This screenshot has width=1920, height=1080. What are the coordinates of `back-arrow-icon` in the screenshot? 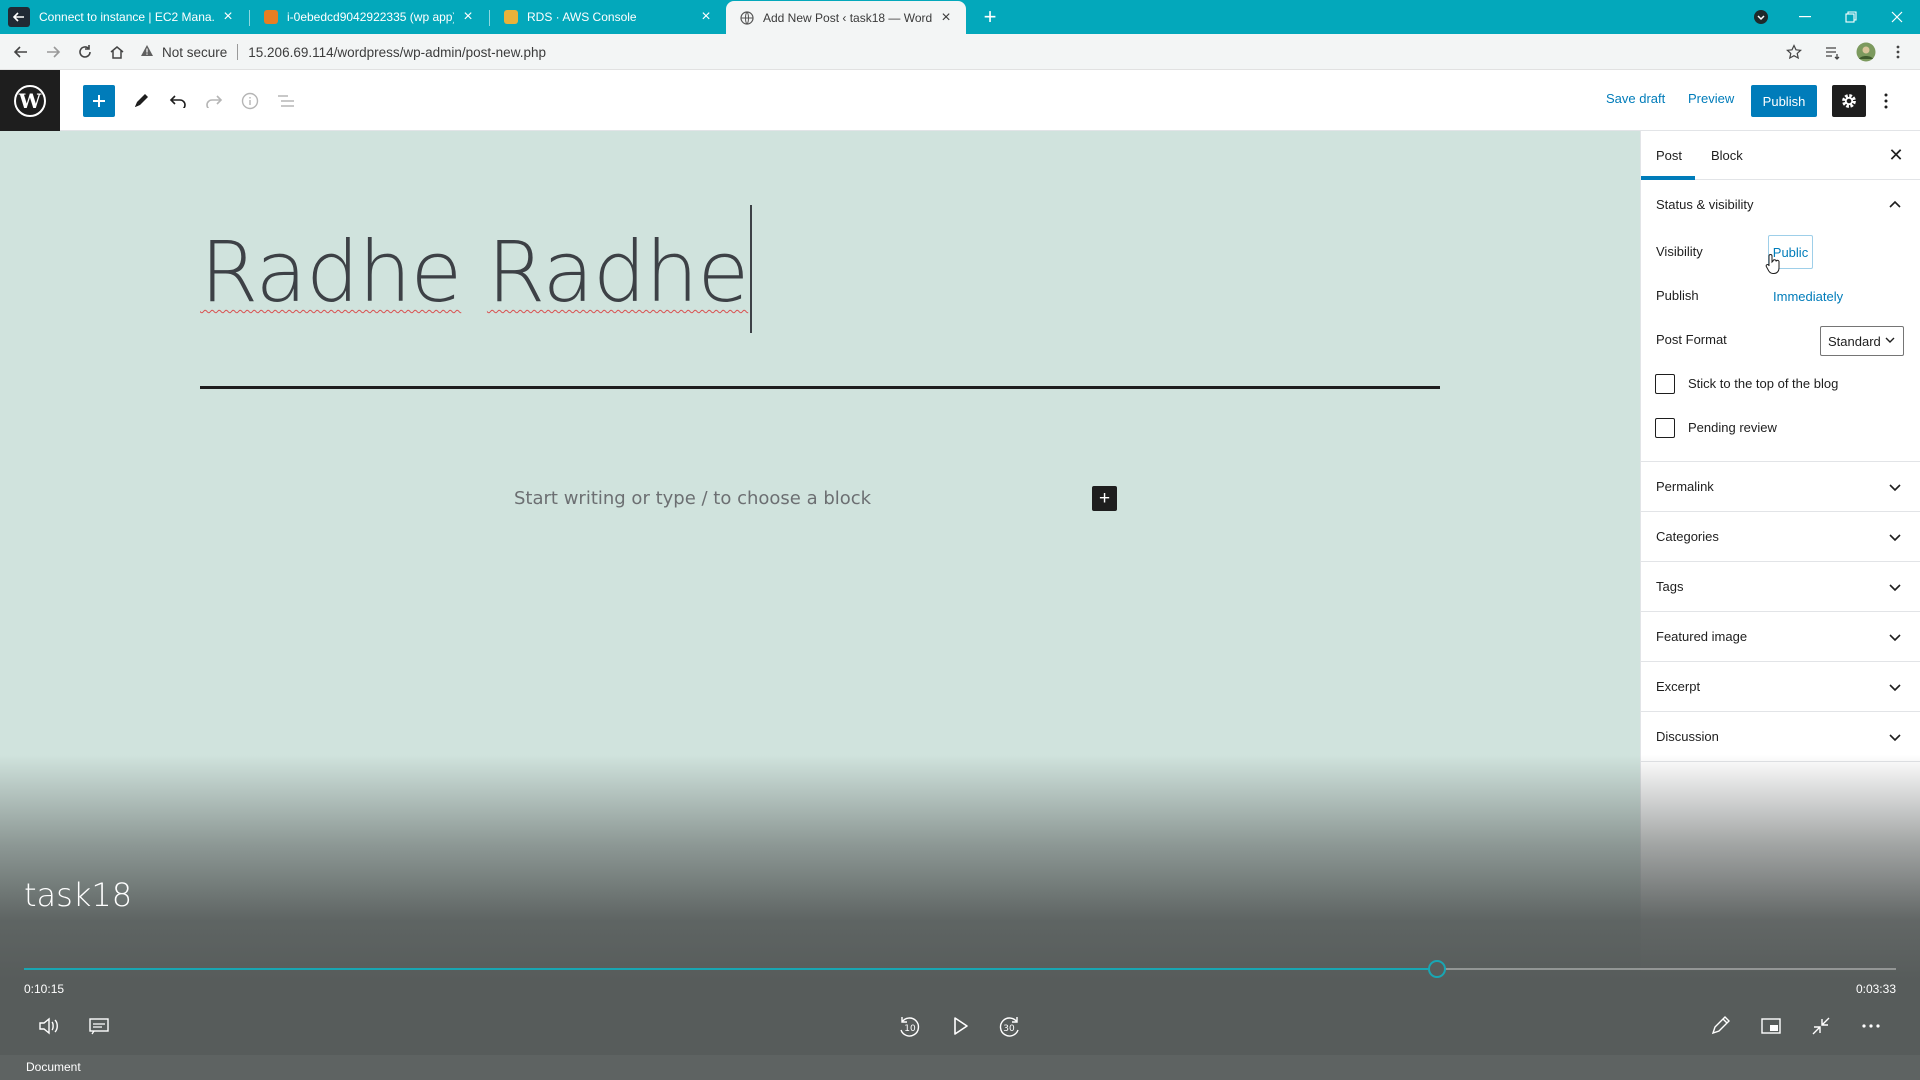 It's located at (19, 17).